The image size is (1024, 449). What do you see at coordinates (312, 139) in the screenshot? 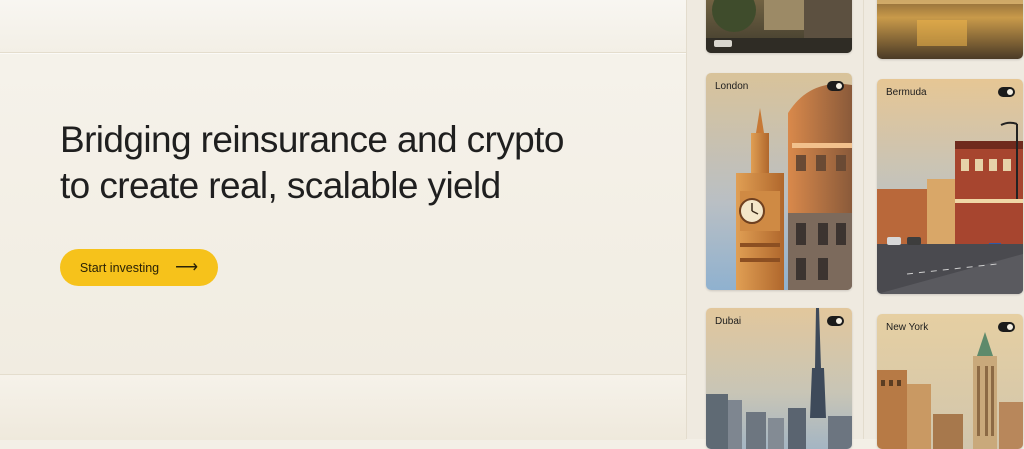
I see `headline-line-1: Bridging reinsurance and crypto` at bounding box center [312, 139].